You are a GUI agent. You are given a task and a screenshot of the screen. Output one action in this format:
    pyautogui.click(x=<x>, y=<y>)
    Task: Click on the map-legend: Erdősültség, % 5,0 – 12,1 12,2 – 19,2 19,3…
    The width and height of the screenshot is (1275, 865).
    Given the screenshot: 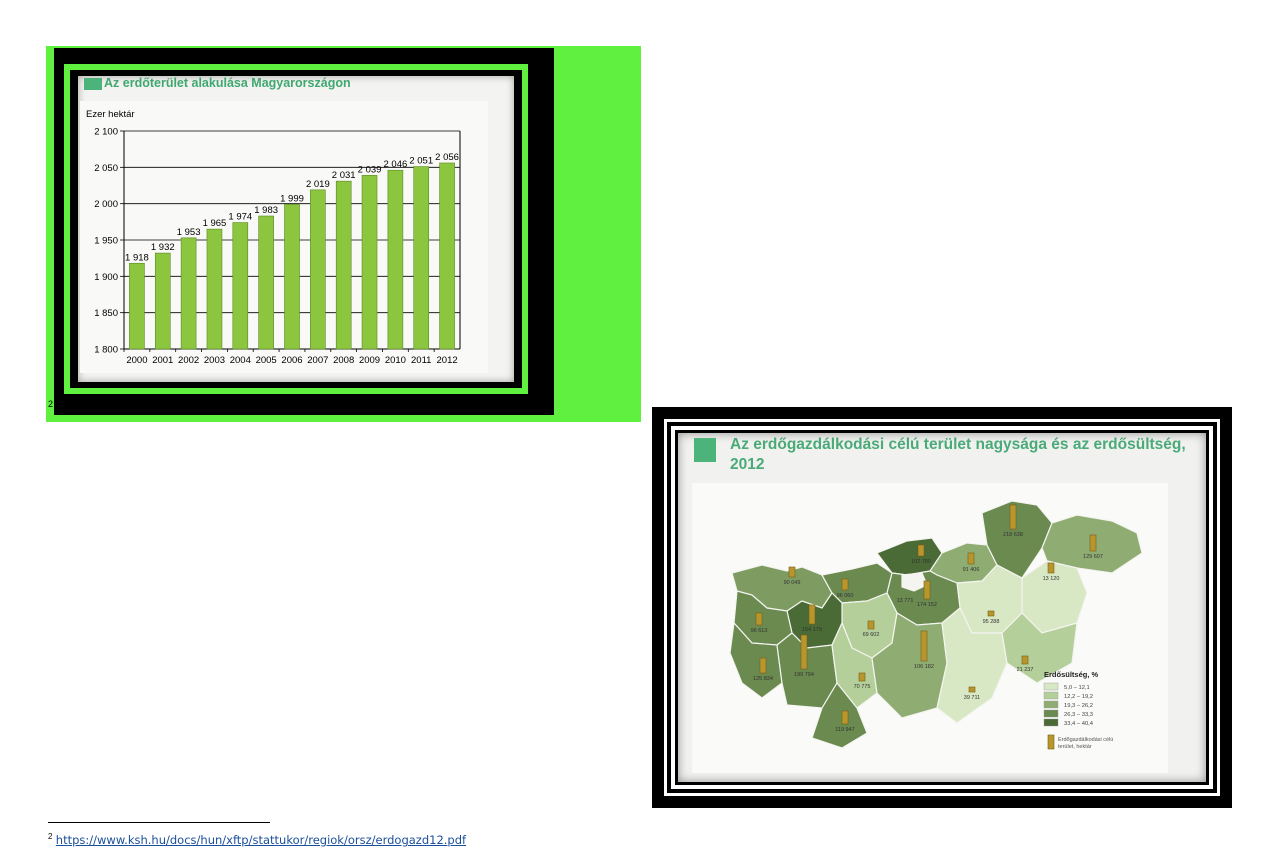 What is the action you would take?
    pyautogui.click(x=1078, y=710)
    